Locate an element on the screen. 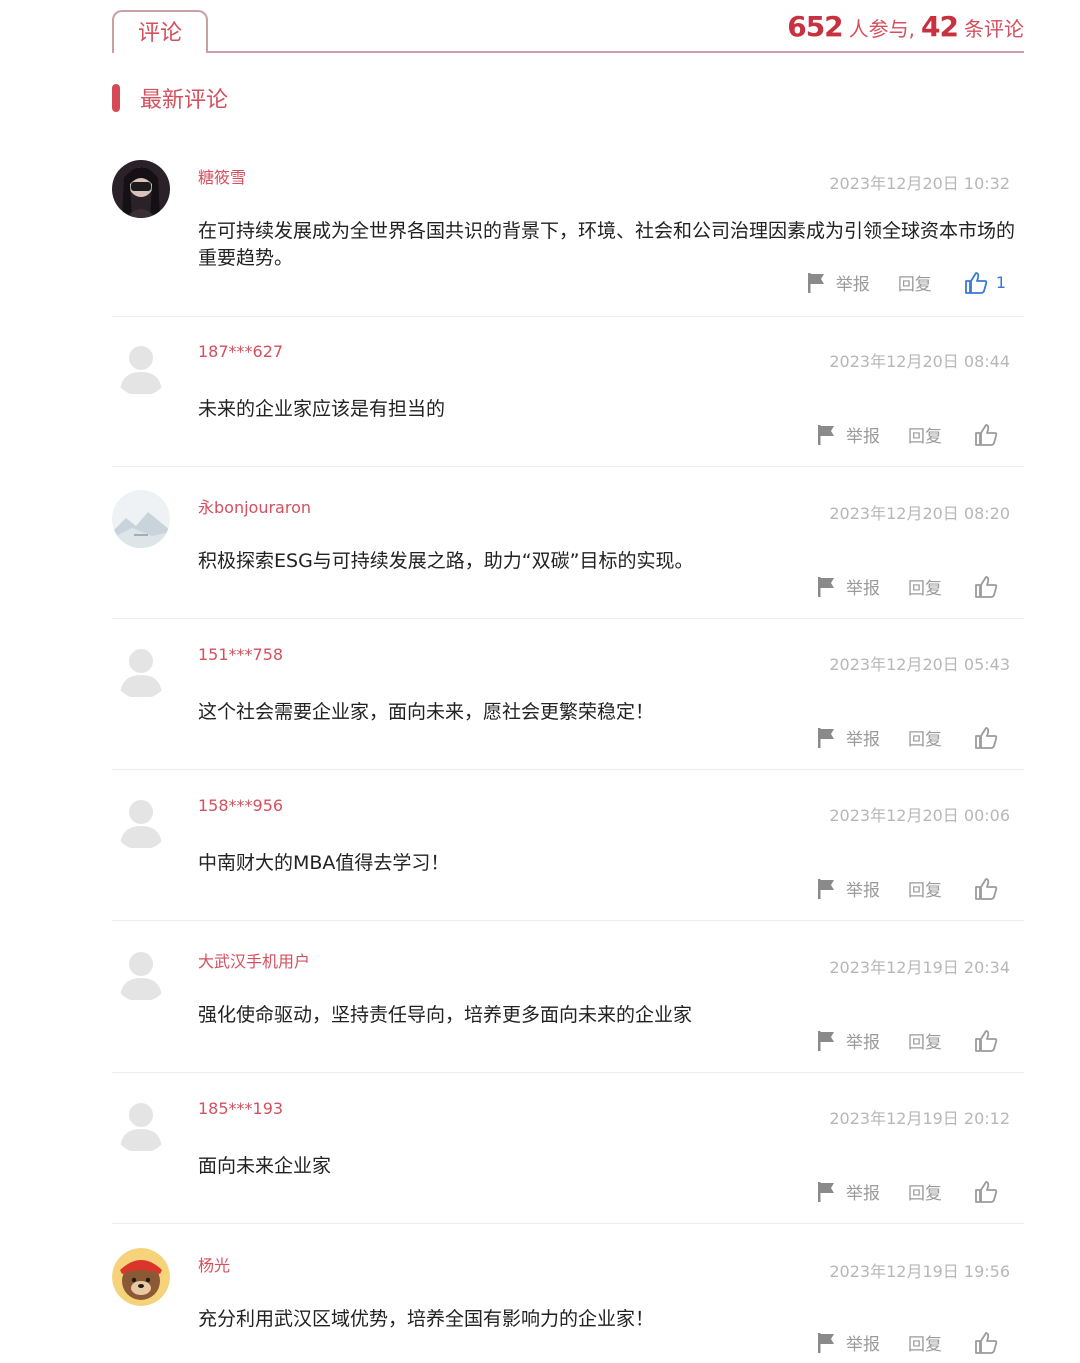  comment-text: 中南财大的MBA值得去学习！ is located at coordinates (324, 863).